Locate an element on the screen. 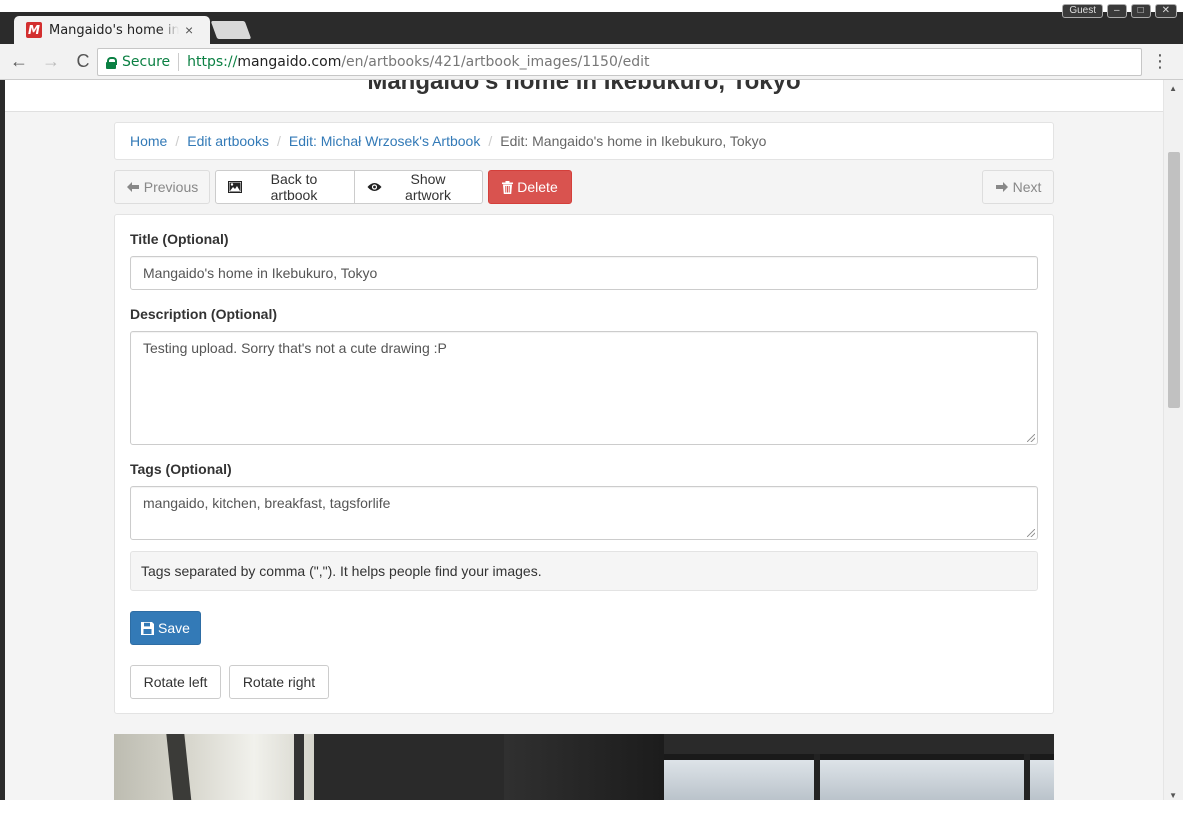 Image resolution: width=1183 pixels, height=813 pixels. url-host: mangaido.com is located at coordinates (289, 62).